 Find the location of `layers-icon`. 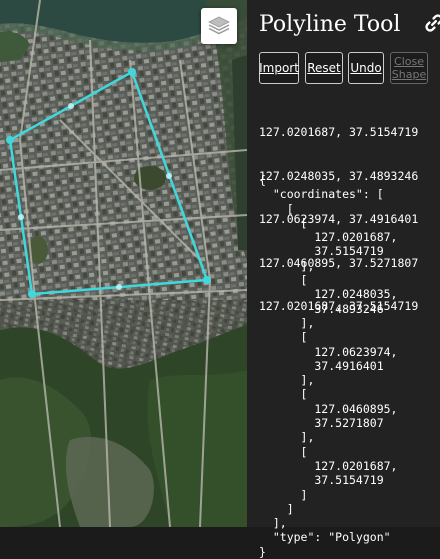

layers-icon is located at coordinates (219, 25).